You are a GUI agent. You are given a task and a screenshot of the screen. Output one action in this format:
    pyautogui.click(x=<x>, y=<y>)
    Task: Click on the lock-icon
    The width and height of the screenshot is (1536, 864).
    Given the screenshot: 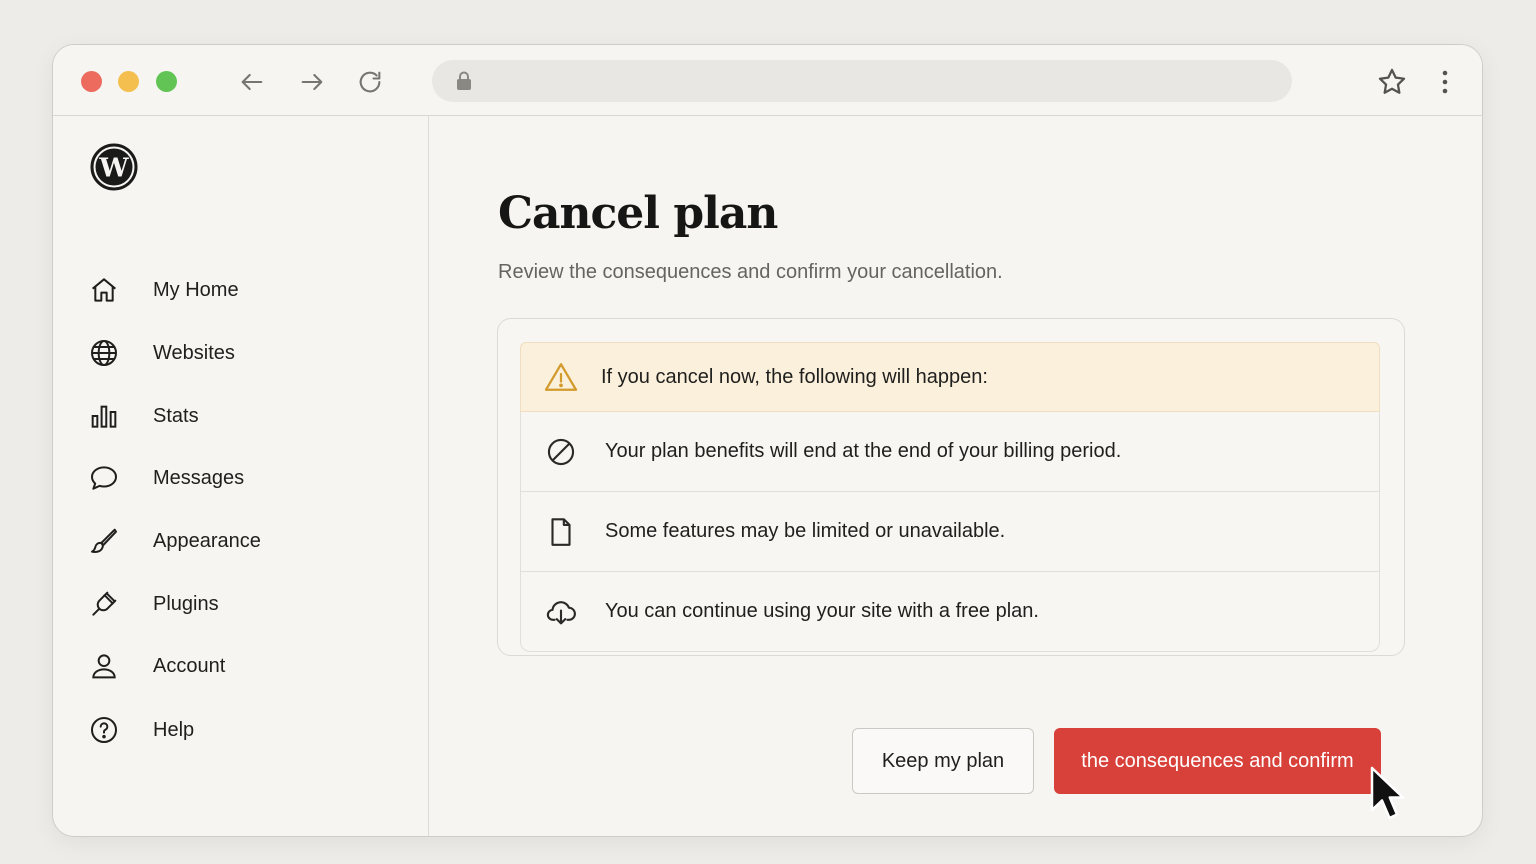 What is the action you would take?
    pyautogui.click(x=464, y=80)
    